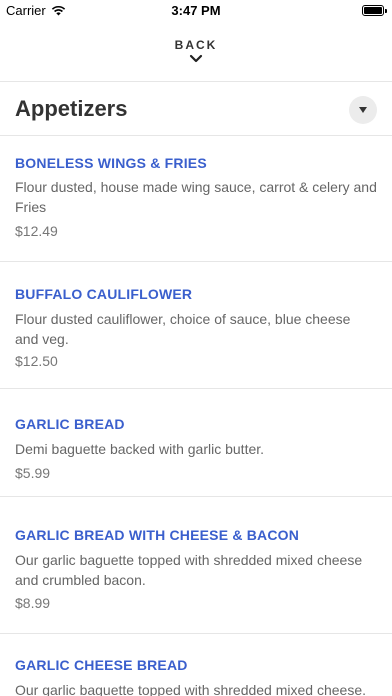  Describe the element at coordinates (33, 603) in the screenshot. I see `item-price: $8.99` at that location.